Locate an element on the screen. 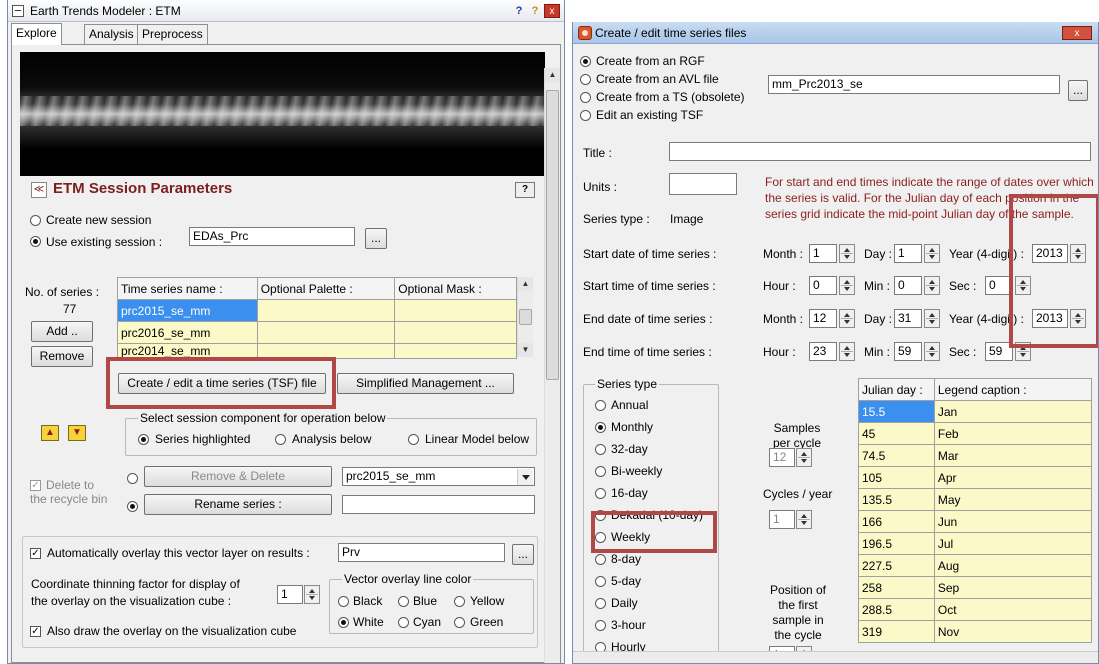  end-day-spinner is located at coordinates (932, 318).